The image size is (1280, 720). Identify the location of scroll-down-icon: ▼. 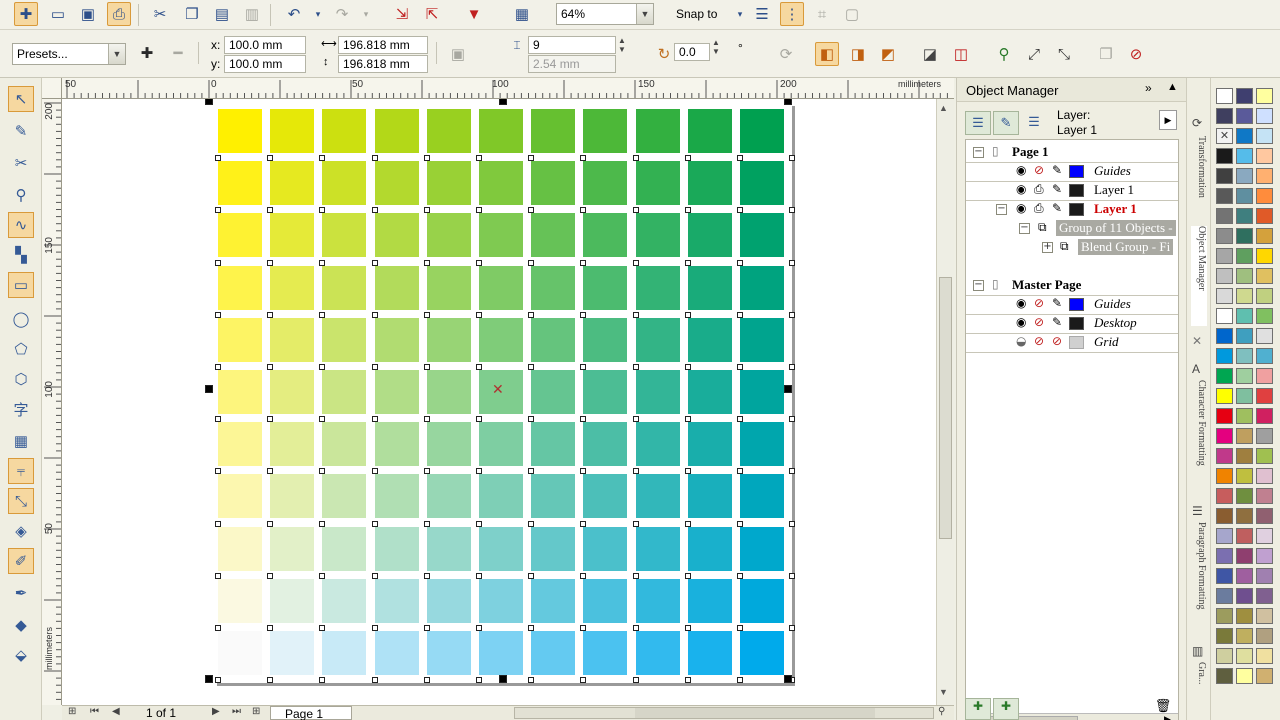
(943, 692).